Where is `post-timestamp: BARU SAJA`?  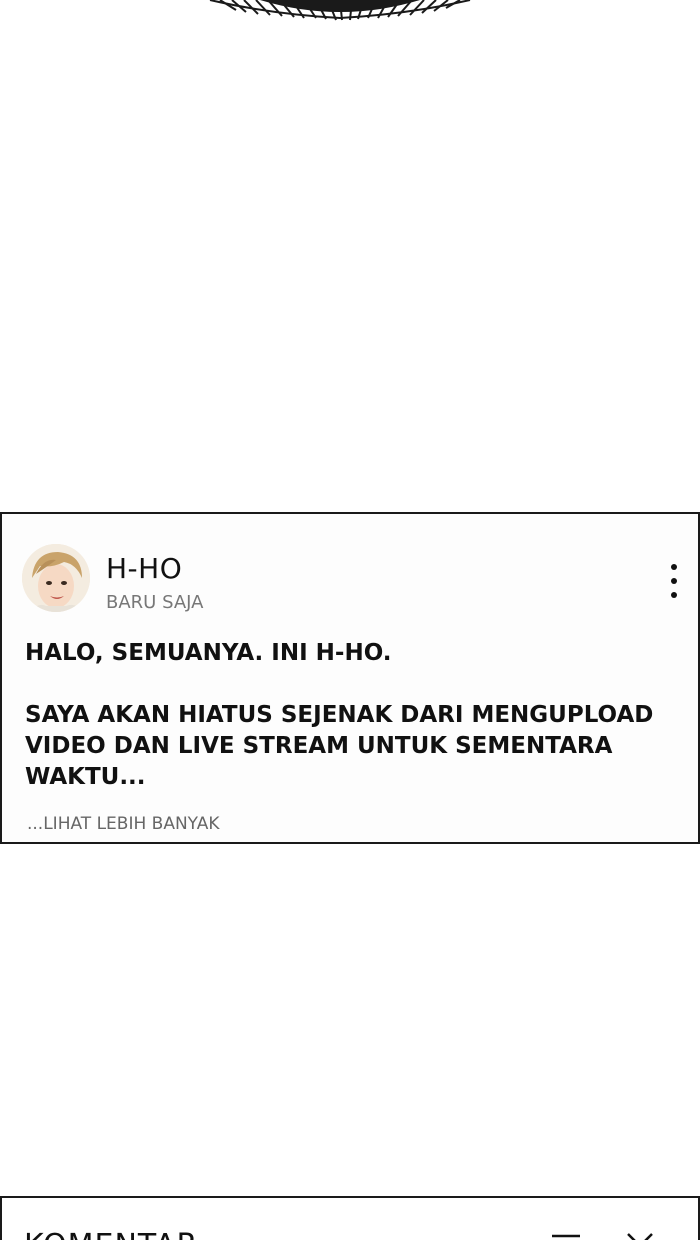
post-timestamp: BARU SAJA is located at coordinates (155, 602).